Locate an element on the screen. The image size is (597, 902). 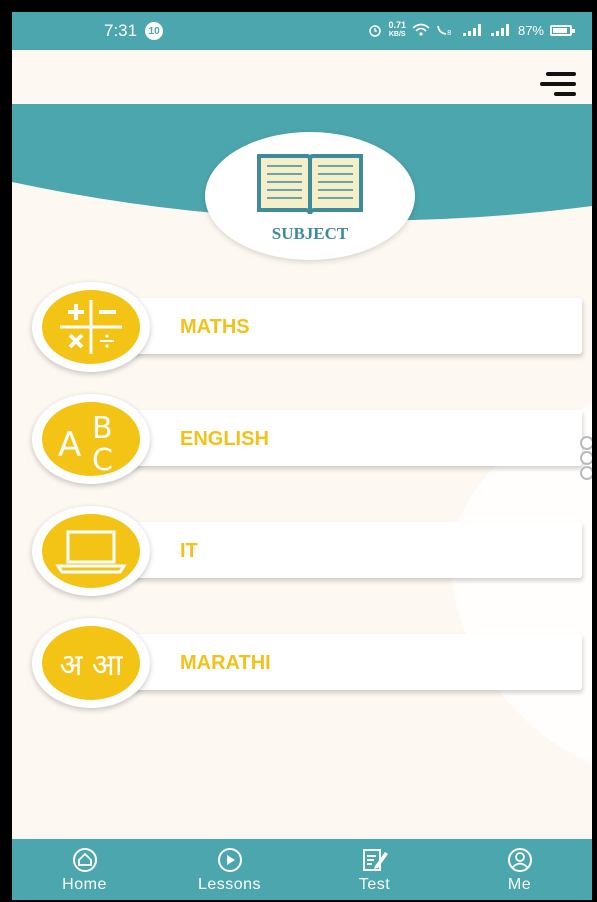
nav-label: Home is located at coordinates (84, 884).